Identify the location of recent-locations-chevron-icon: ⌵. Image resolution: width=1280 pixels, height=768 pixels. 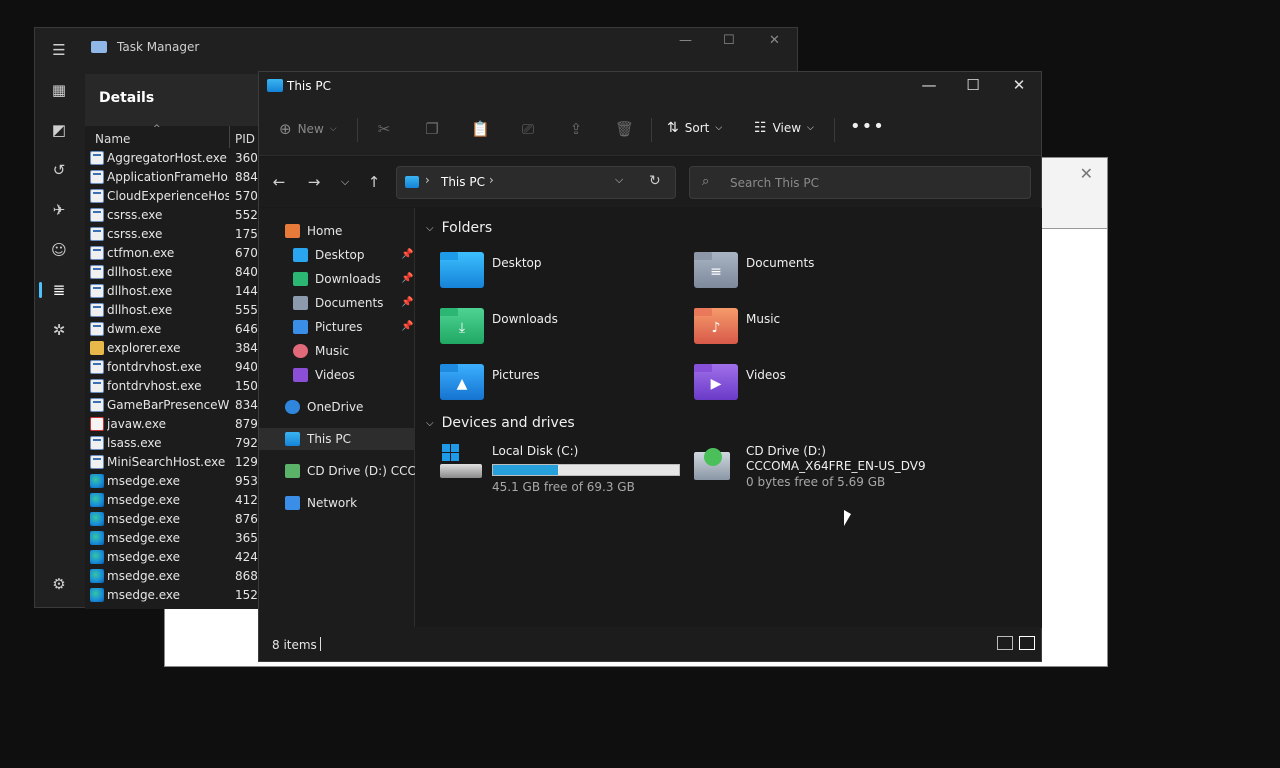
(345, 182).